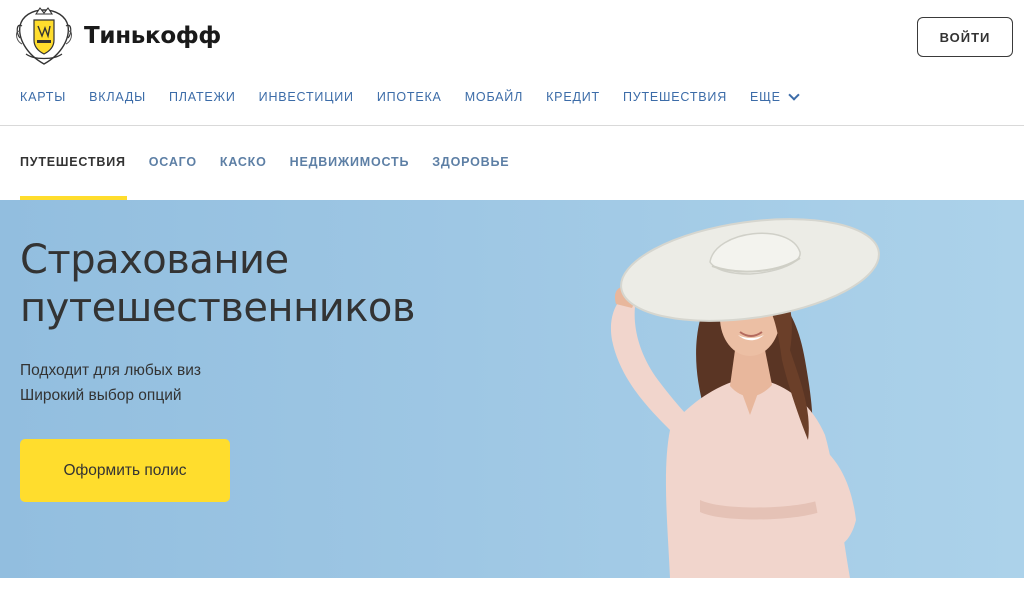 This screenshot has width=1024, height=603. I want to click on nav-item-mobile: МОБАЙЛ, so click(494, 97).